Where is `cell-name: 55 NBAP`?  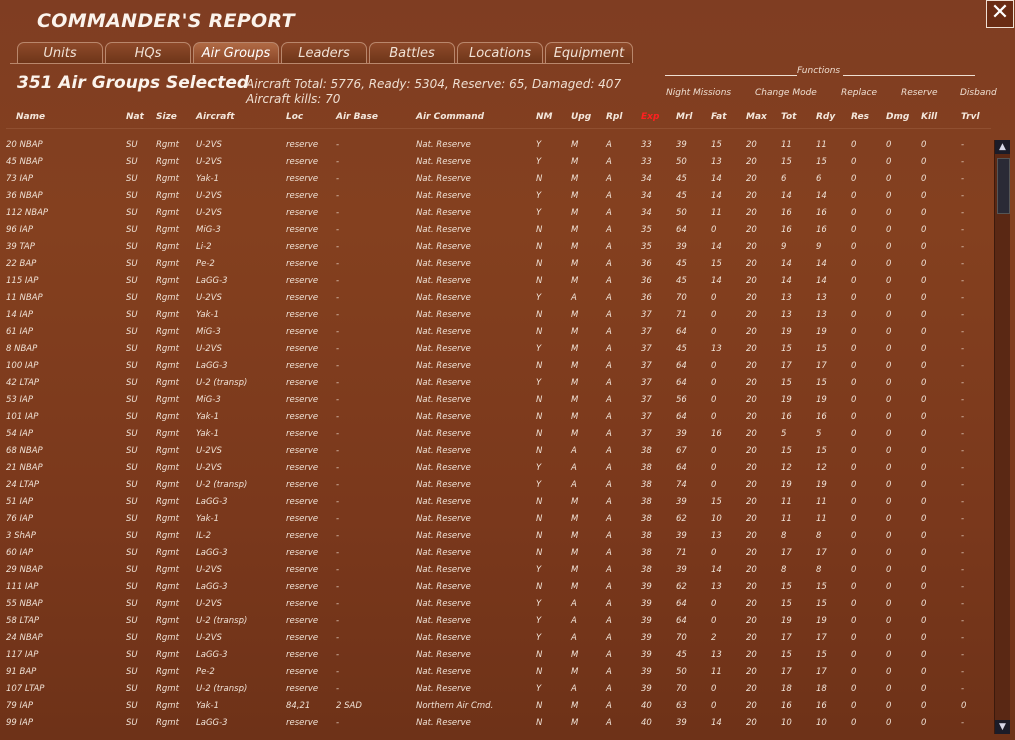 cell-name: 55 NBAP is located at coordinates (24, 604).